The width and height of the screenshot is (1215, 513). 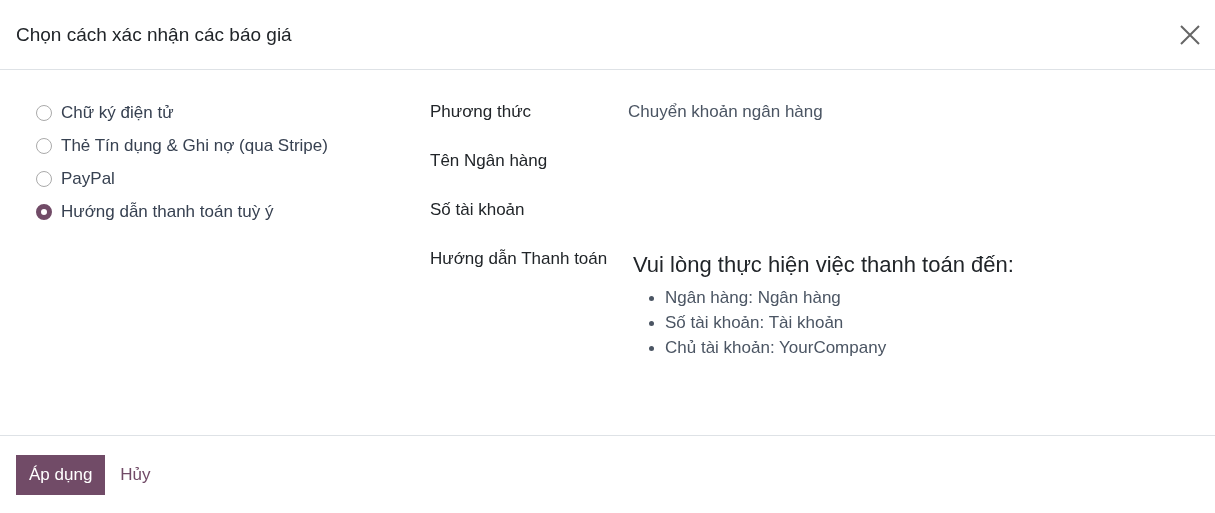 I want to click on radio-option: Thẻ Tín dụng & Ghi nợ (qua Stripe), so click(x=233, y=146).